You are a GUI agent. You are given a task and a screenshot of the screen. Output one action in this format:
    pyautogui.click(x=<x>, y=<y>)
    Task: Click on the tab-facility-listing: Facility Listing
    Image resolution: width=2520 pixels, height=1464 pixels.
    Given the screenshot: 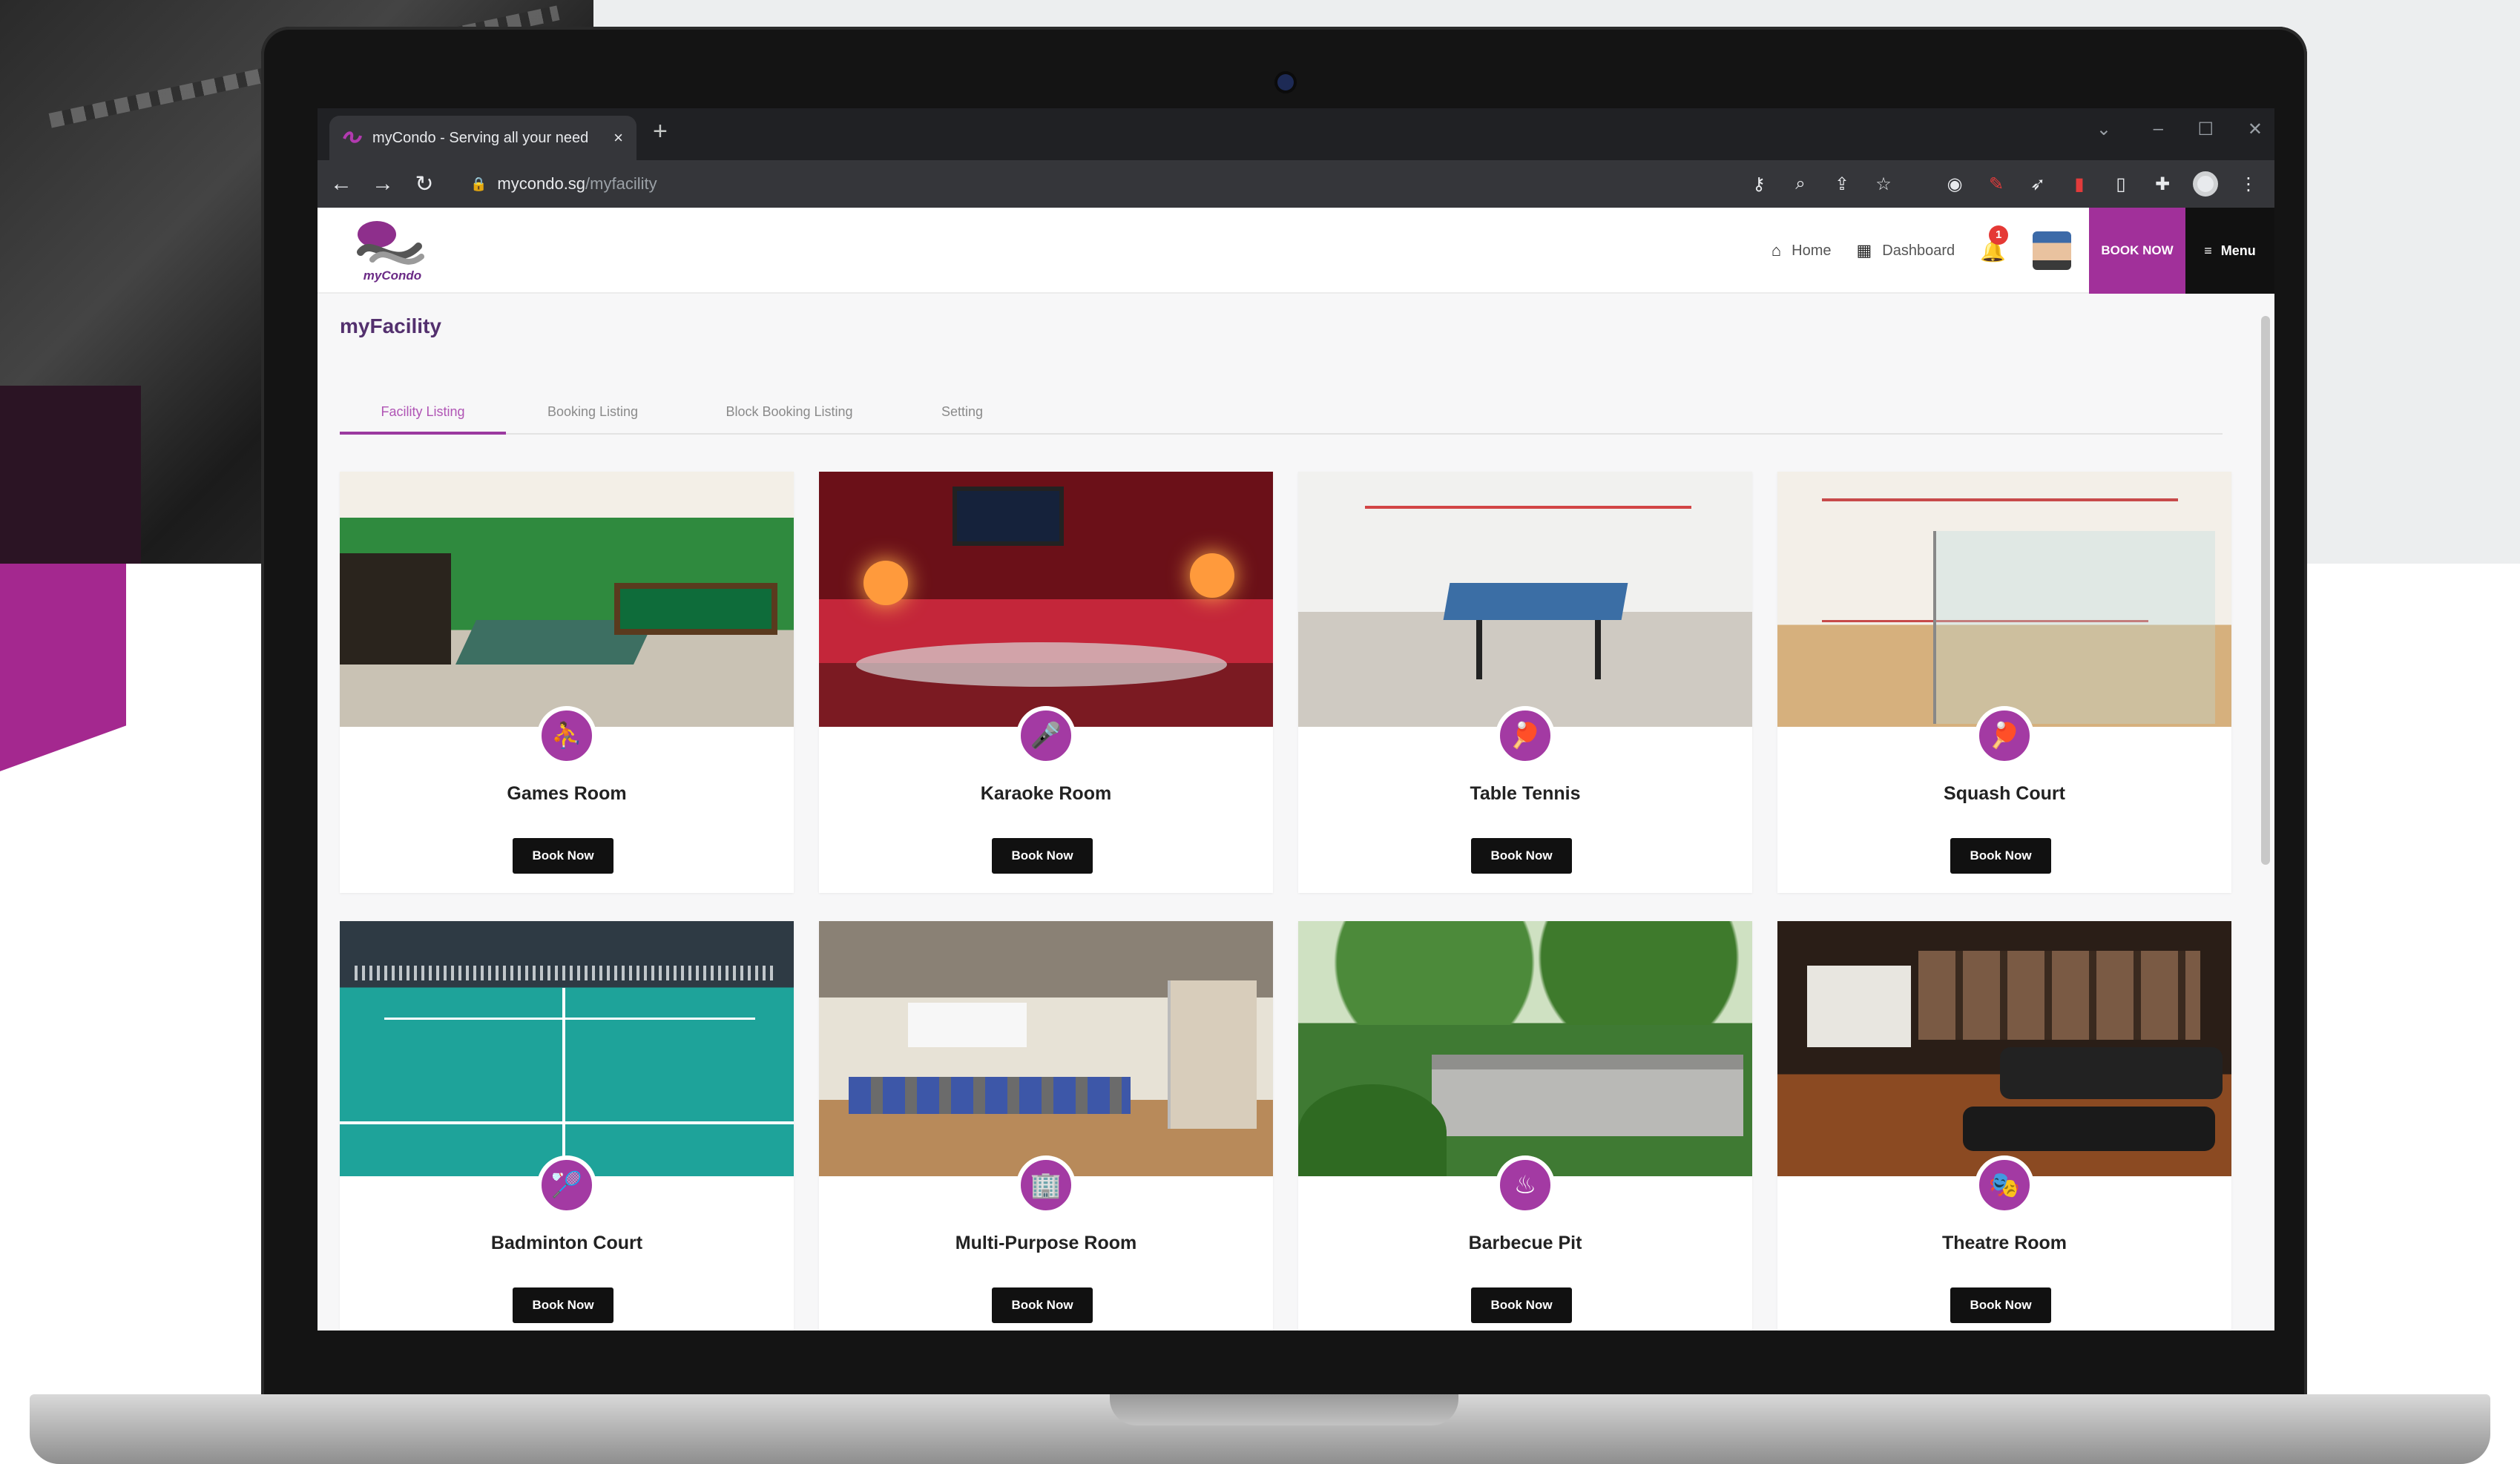 What is the action you would take?
    pyautogui.click(x=423, y=417)
    